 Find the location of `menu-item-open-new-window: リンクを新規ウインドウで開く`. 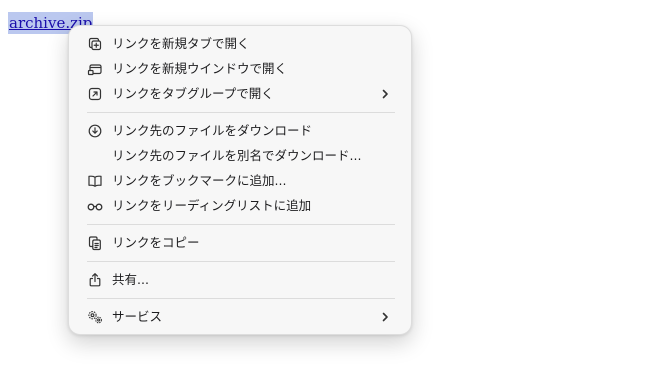

menu-item-open-new-window: リンクを新規ウインドウで開く is located at coordinates (240, 69).